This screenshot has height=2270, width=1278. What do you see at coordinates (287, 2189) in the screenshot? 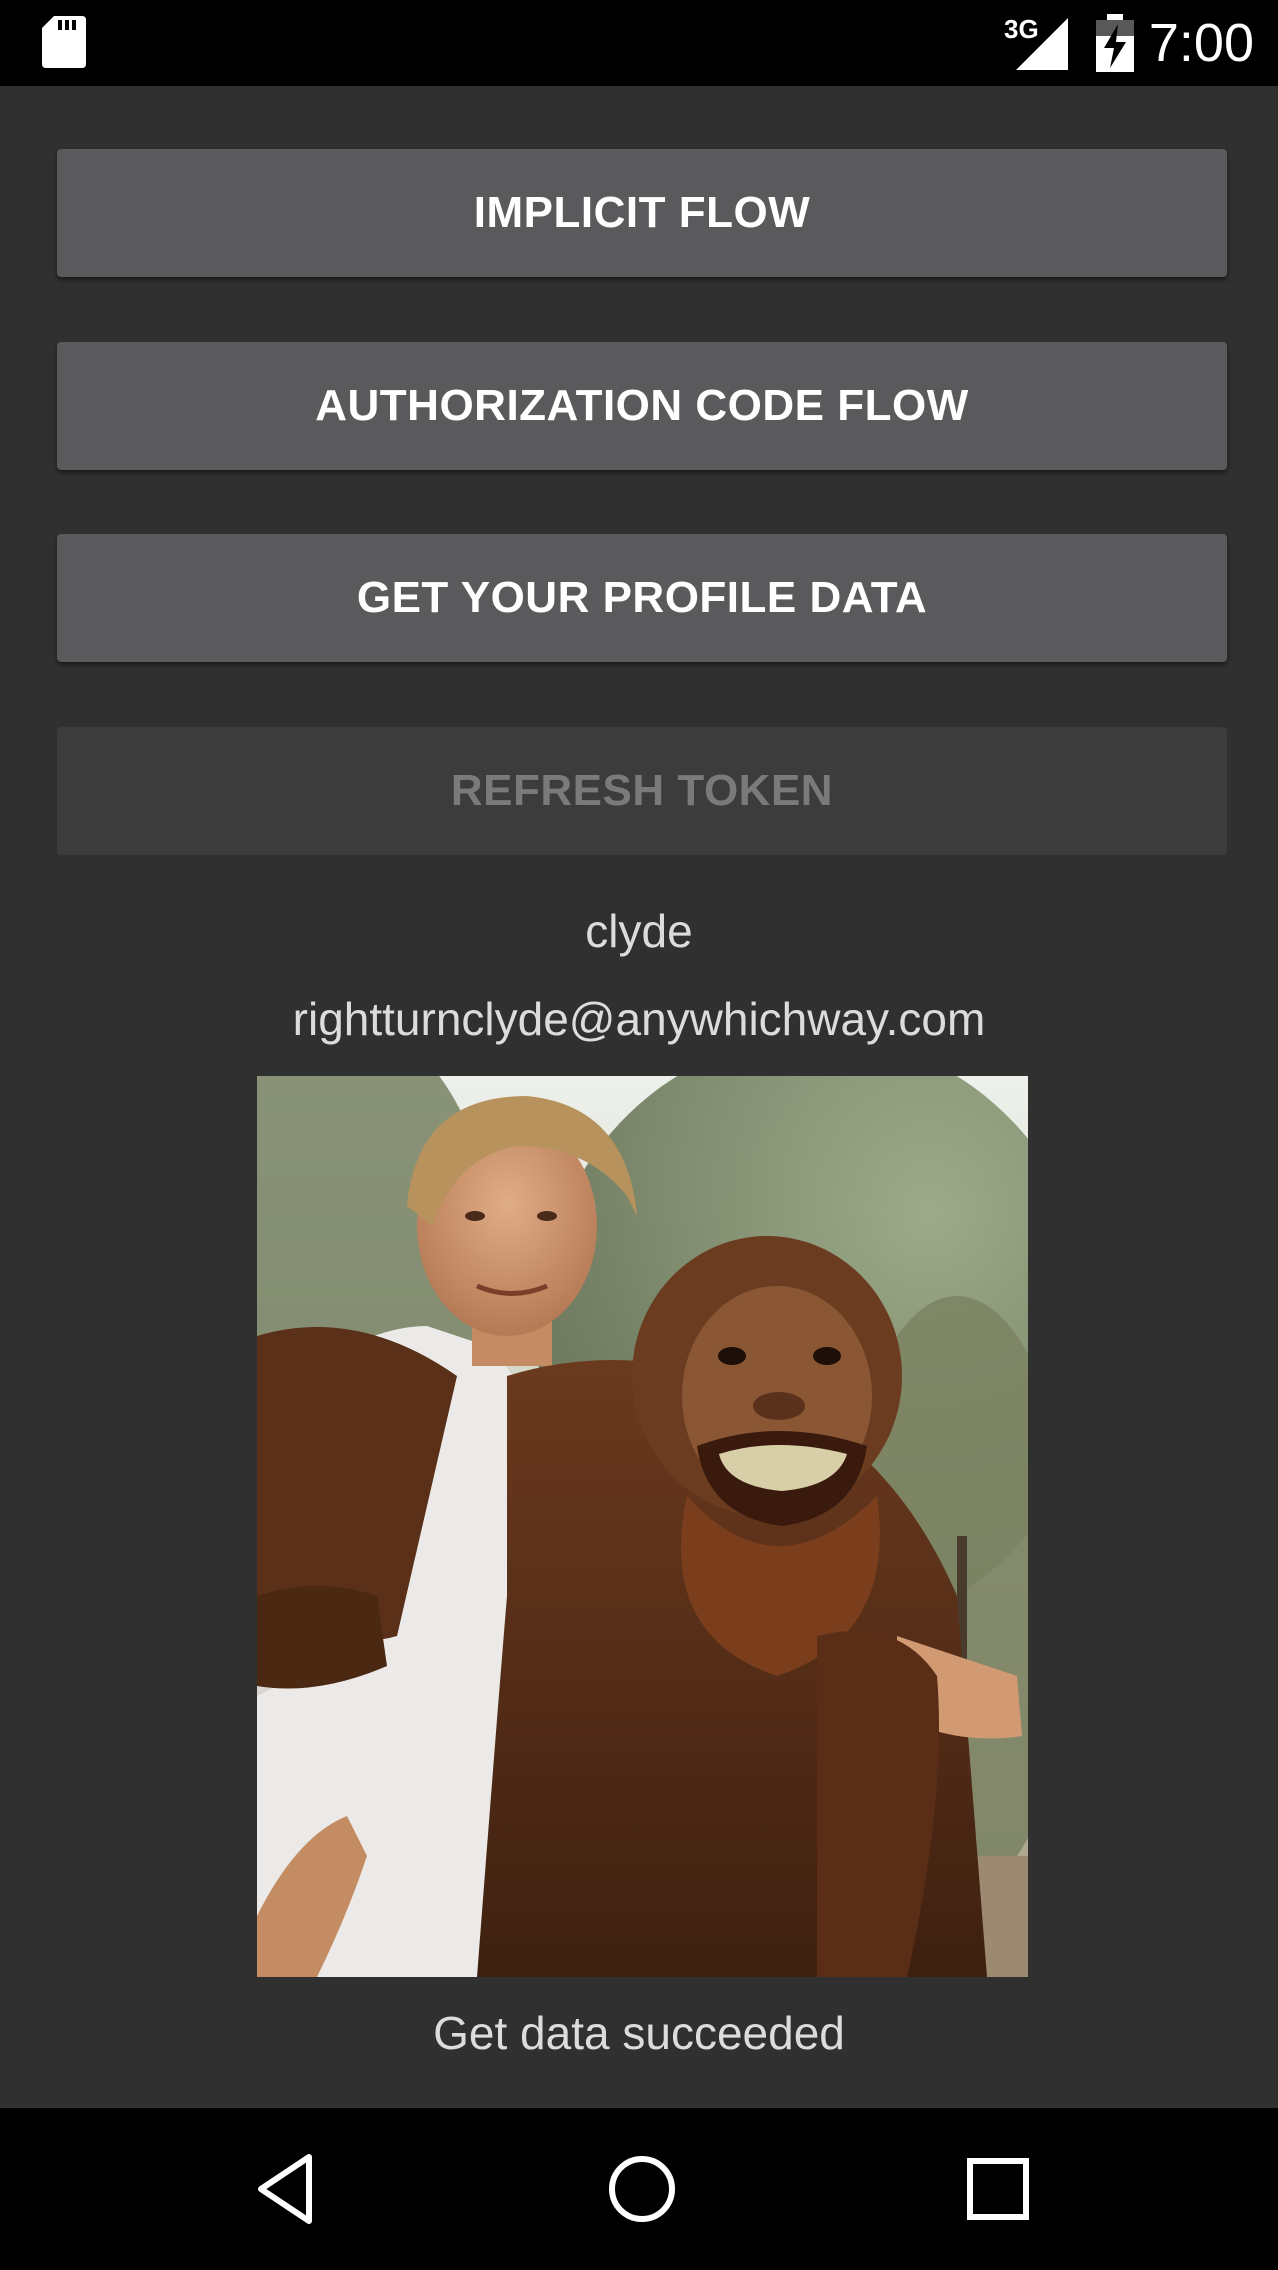
I see `back-icon` at bounding box center [287, 2189].